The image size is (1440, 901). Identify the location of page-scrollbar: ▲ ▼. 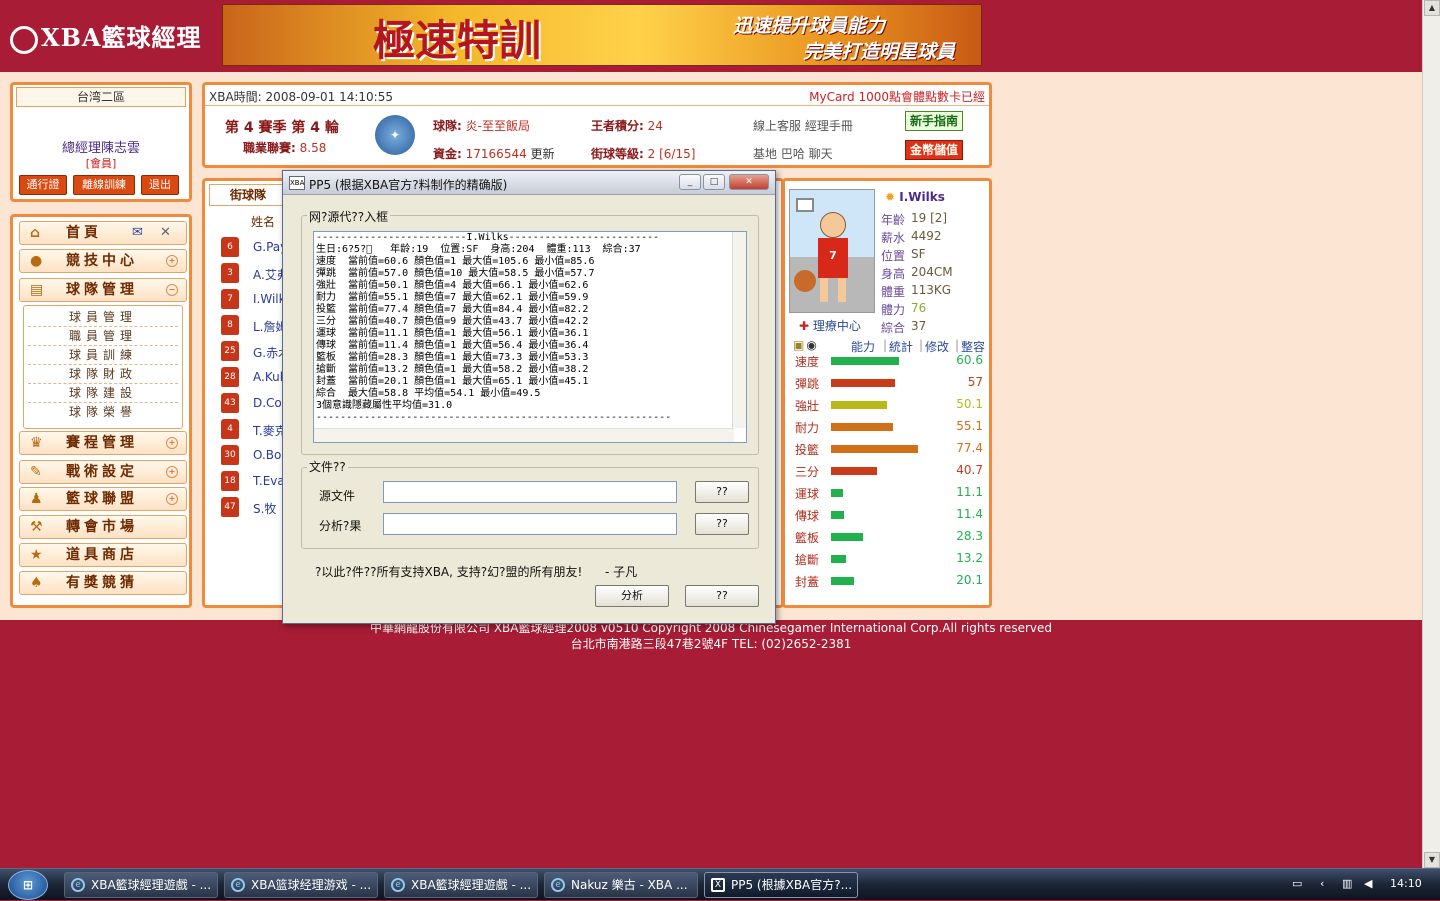
(1431, 434).